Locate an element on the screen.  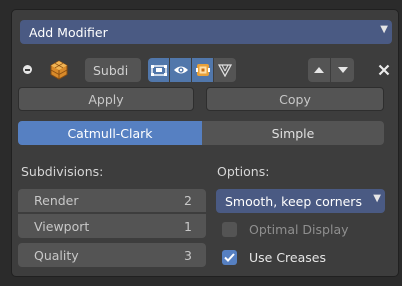
render-icon is located at coordinates (202, 70).